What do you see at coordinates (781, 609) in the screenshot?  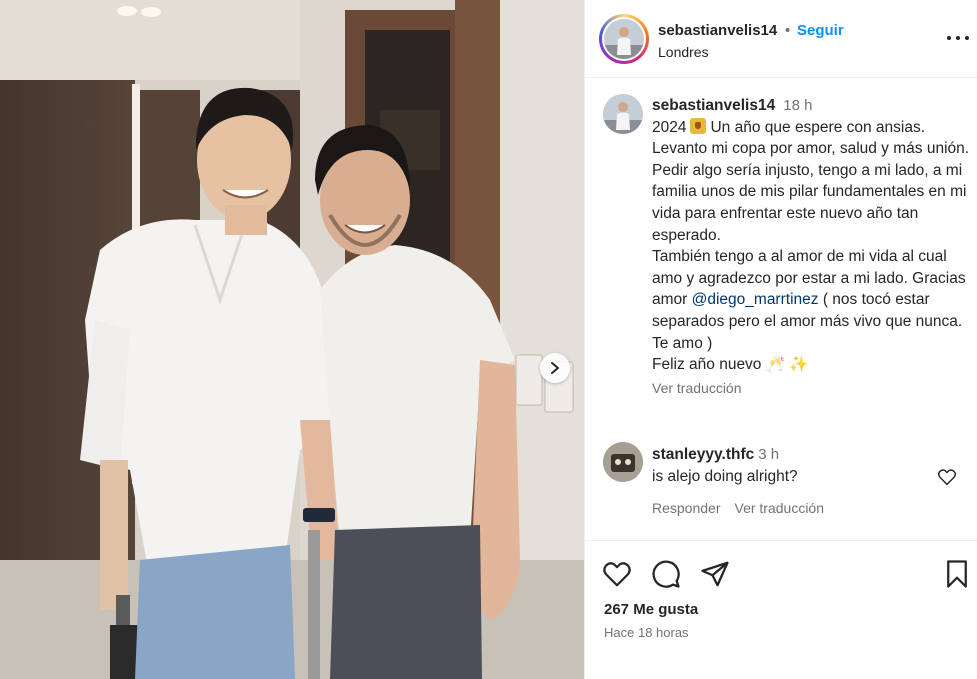 I see `post-actions: 267 Me gusta Hace 18 horas` at bounding box center [781, 609].